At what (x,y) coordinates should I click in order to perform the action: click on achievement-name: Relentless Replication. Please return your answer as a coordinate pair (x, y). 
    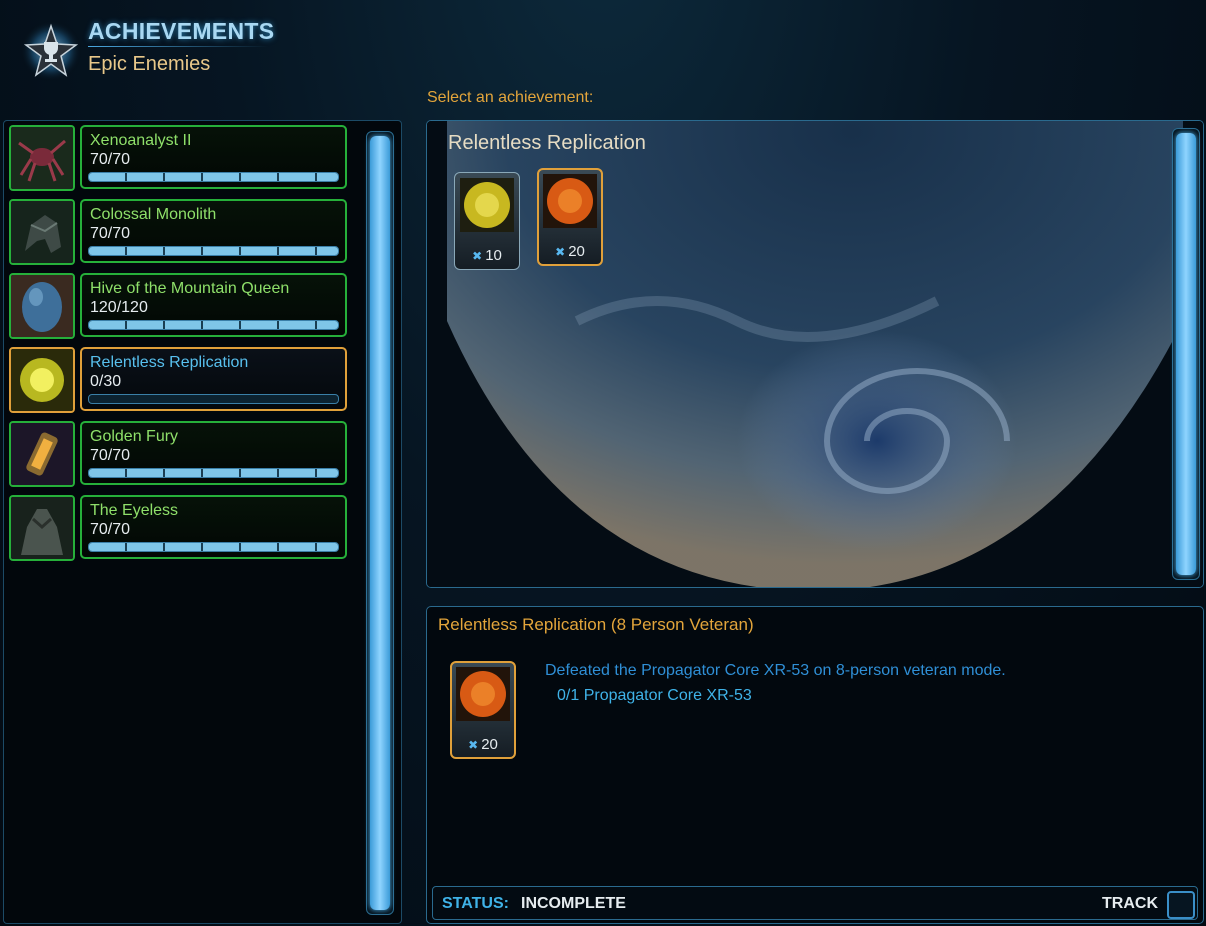
    Looking at the image, I should click on (169, 362).